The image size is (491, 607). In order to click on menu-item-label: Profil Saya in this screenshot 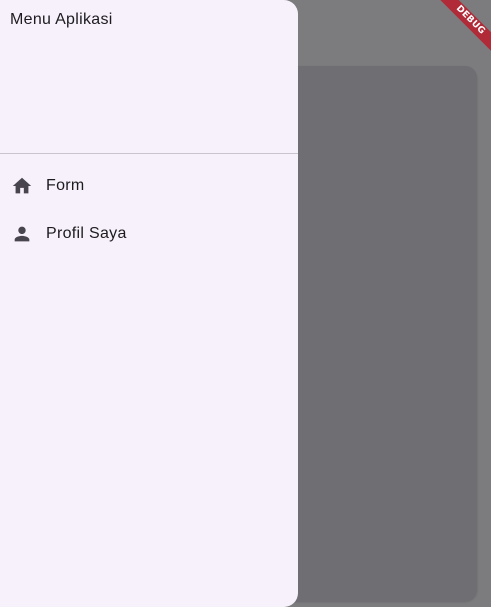, I will do `click(86, 233)`.